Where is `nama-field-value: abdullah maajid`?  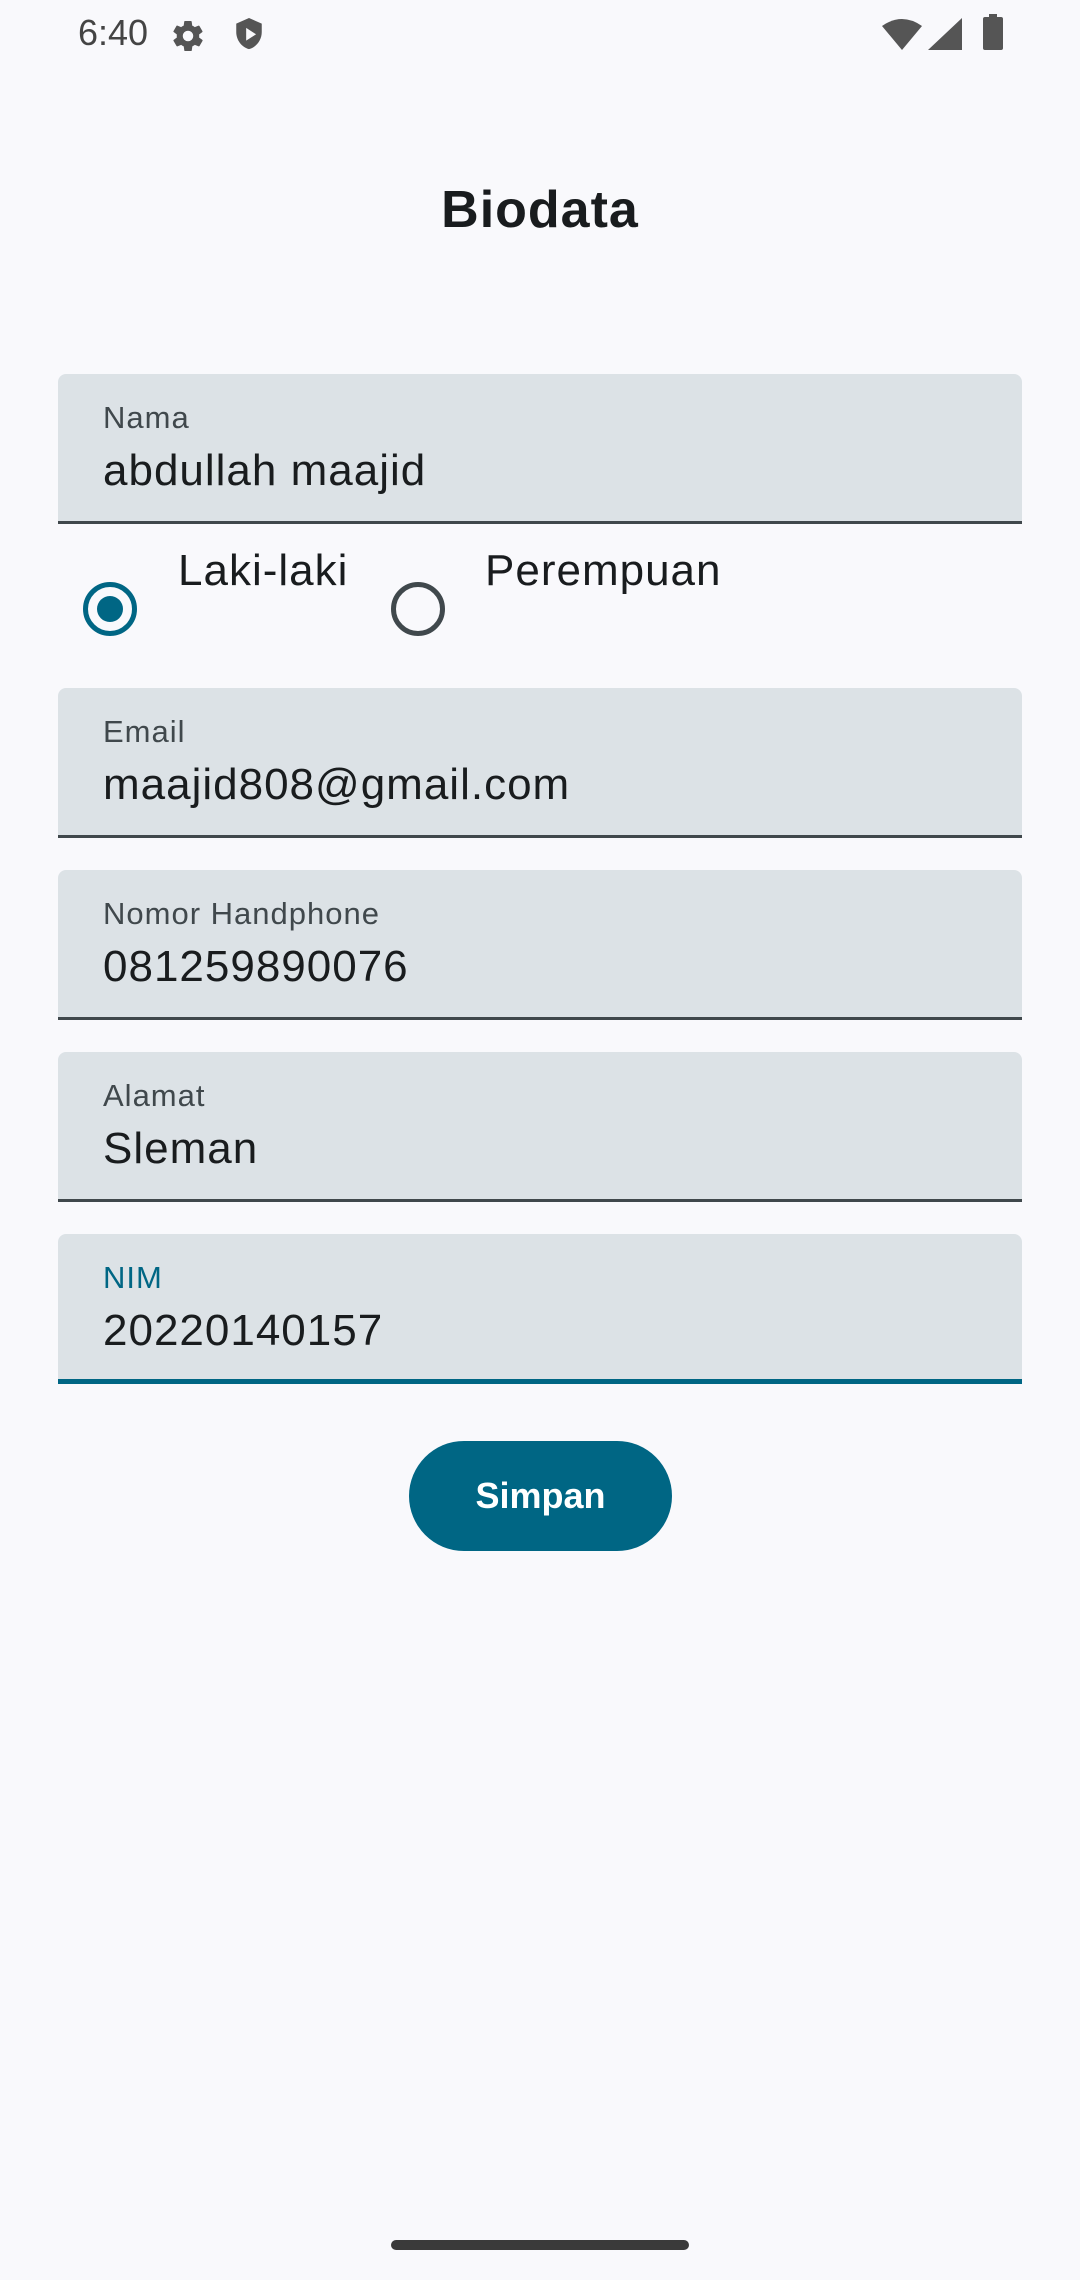
nama-field-value: abdullah maajid is located at coordinates (264, 471).